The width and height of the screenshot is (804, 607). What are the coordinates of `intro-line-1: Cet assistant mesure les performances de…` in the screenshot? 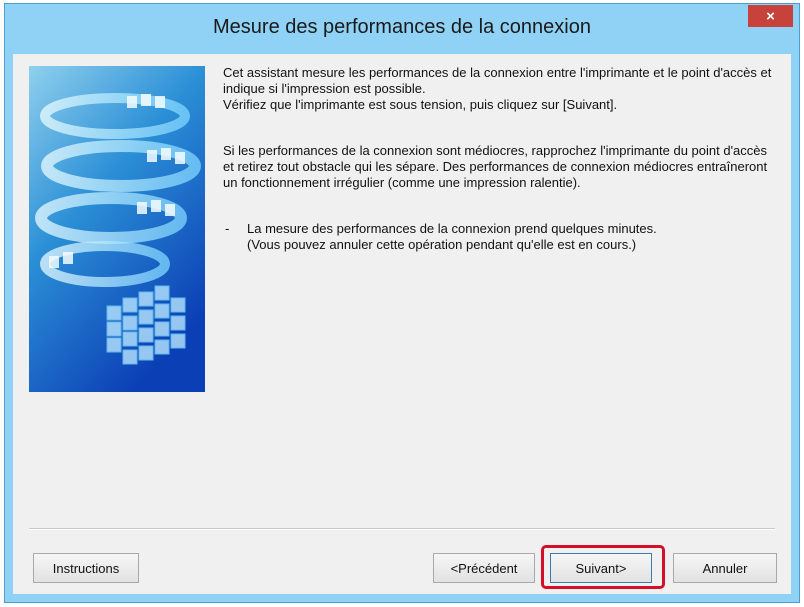 It's located at (497, 80).